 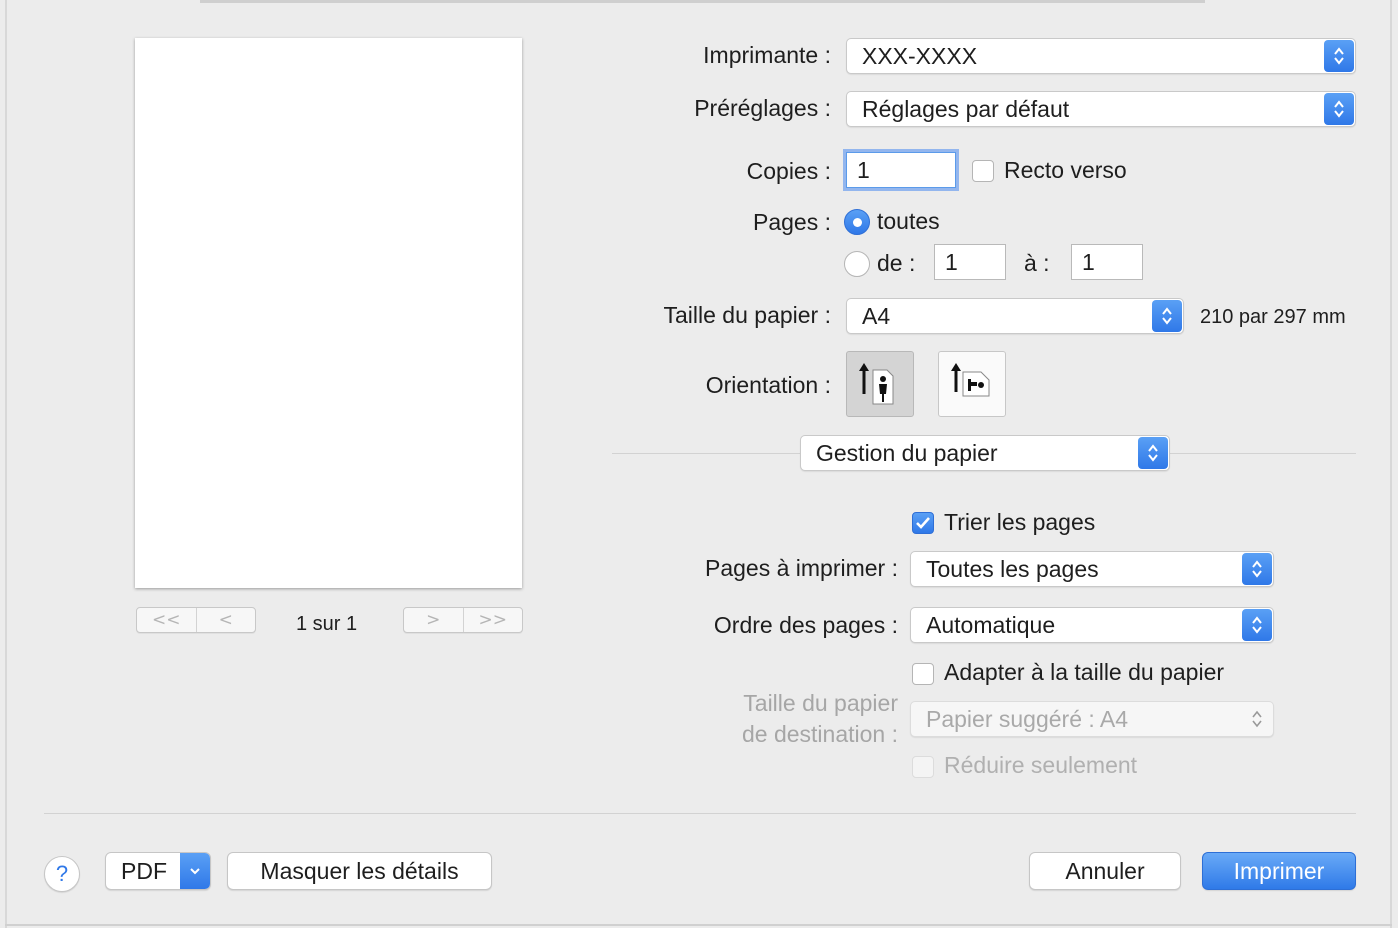 What do you see at coordinates (907, 453) in the screenshot?
I see `section-popup-value: Gestion du papier` at bounding box center [907, 453].